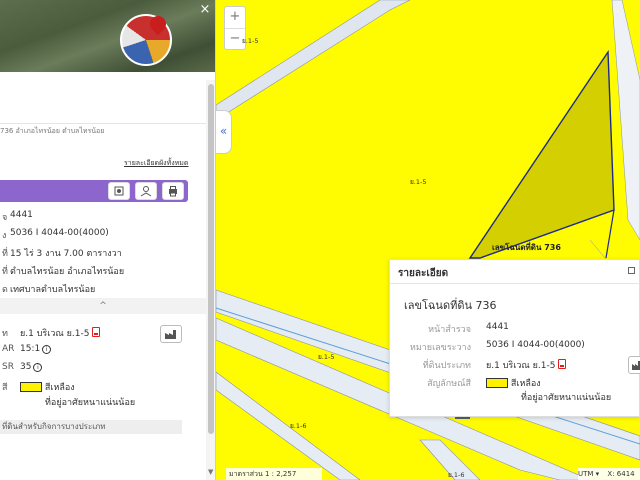 This screenshot has height=480, width=640. What do you see at coordinates (588, 474) in the screenshot?
I see `utm-select: UTM ▾` at bounding box center [588, 474].